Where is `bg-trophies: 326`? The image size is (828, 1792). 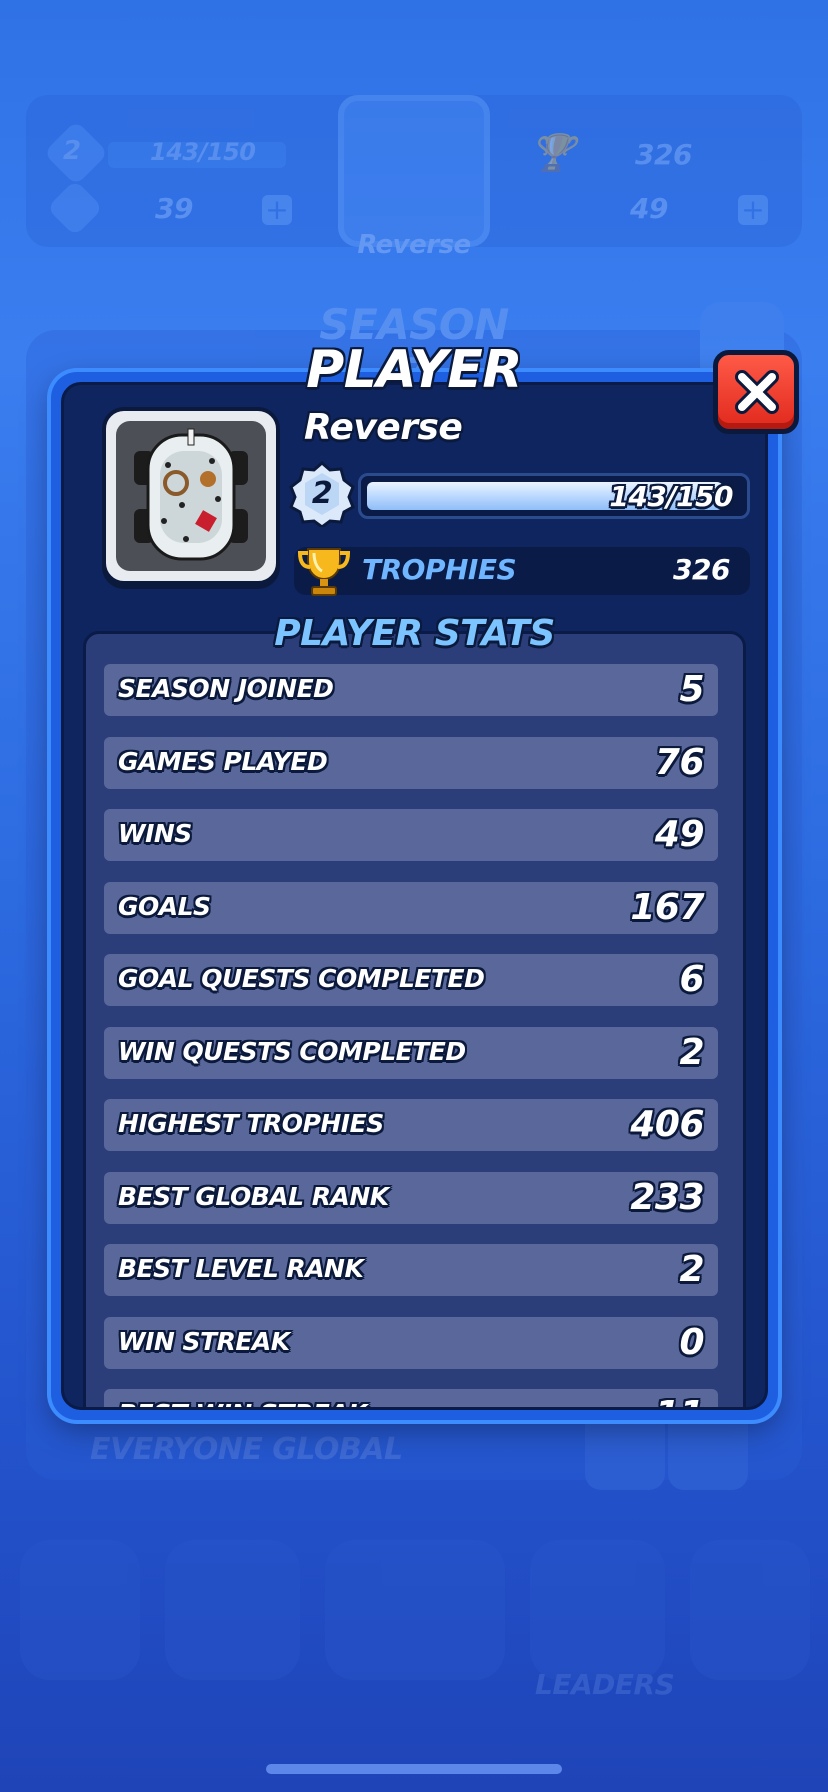
bg-trophies: 326 is located at coordinates (663, 154).